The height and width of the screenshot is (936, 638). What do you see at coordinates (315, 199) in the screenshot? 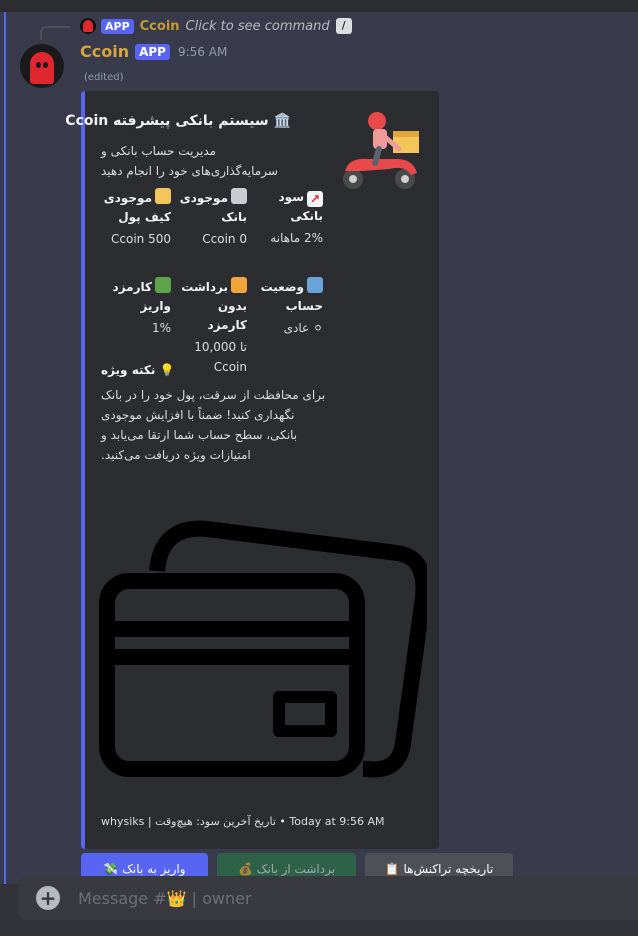
I see `chart-up-icon: ↗` at bounding box center [315, 199].